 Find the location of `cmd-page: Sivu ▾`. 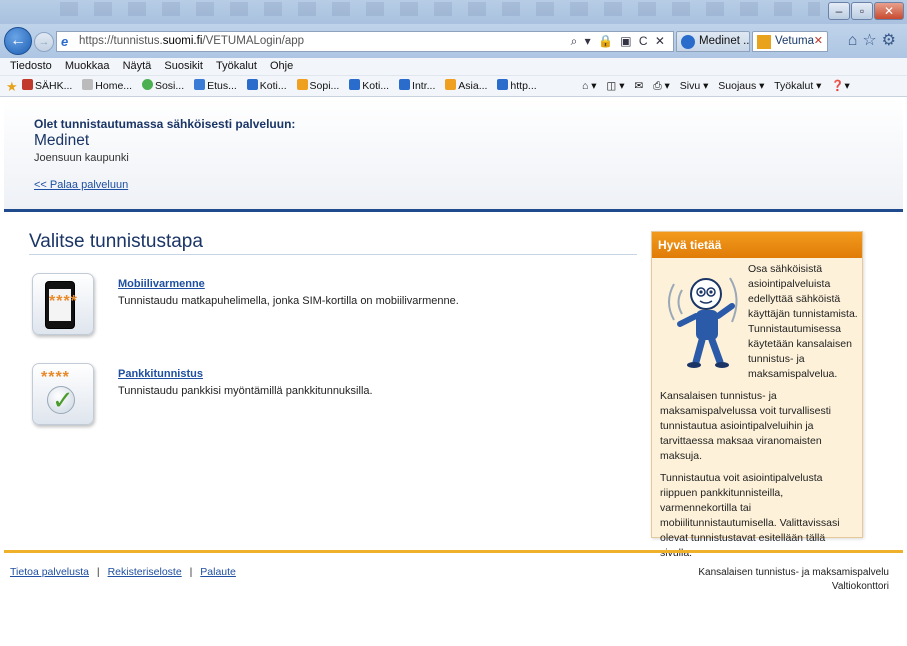

cmd-page: Sivu ▾ is located at coordinates (694, 86).